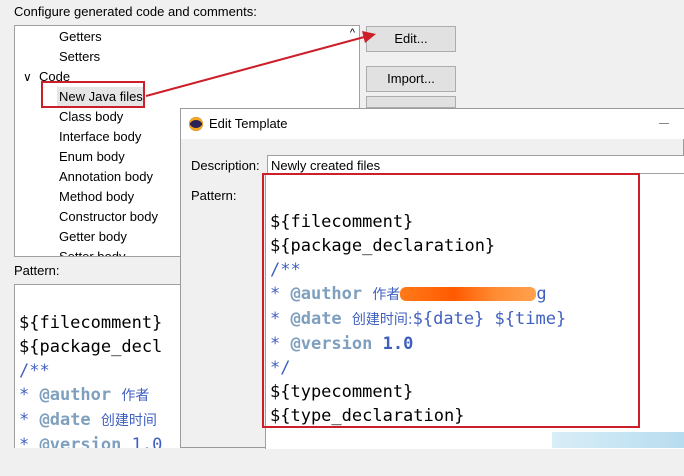 This screenshot has height=476, width=684. Describe the element at coordinates (80, 441) in the screenshot. I see `preview-version-tag: @version` at that location.